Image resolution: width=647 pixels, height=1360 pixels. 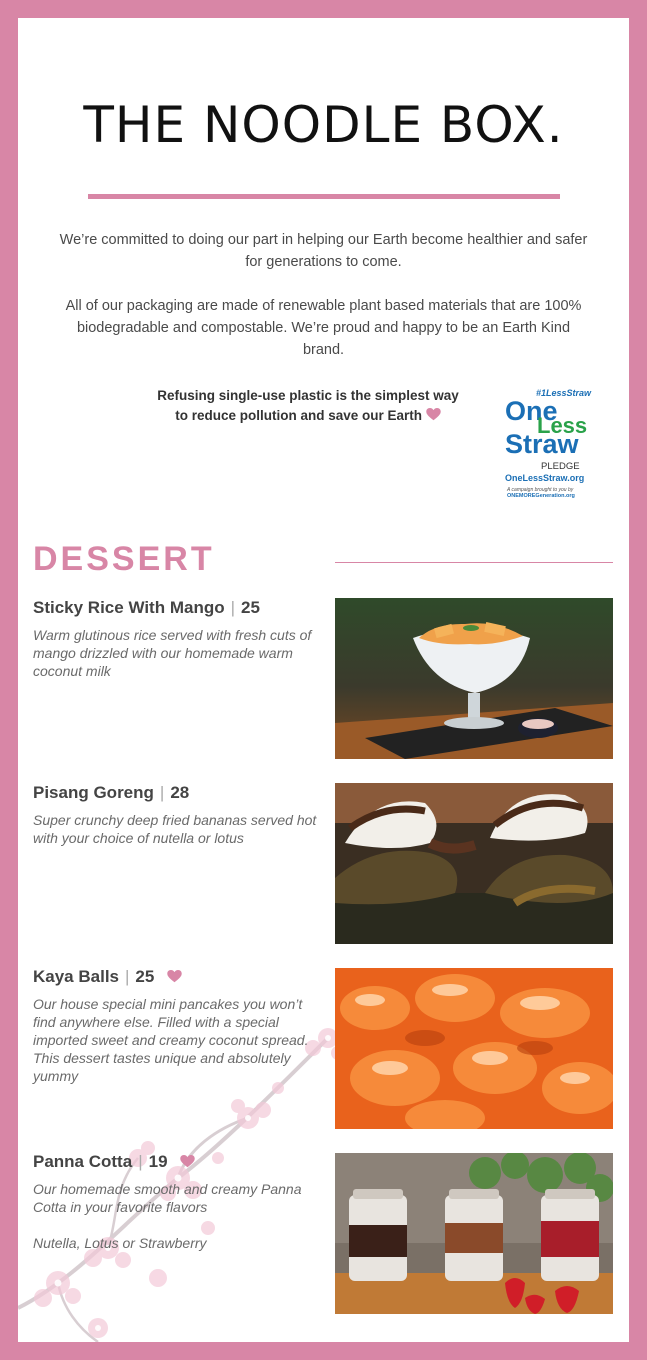 I want to click on item-price: 28, so click(x=180, y=792).